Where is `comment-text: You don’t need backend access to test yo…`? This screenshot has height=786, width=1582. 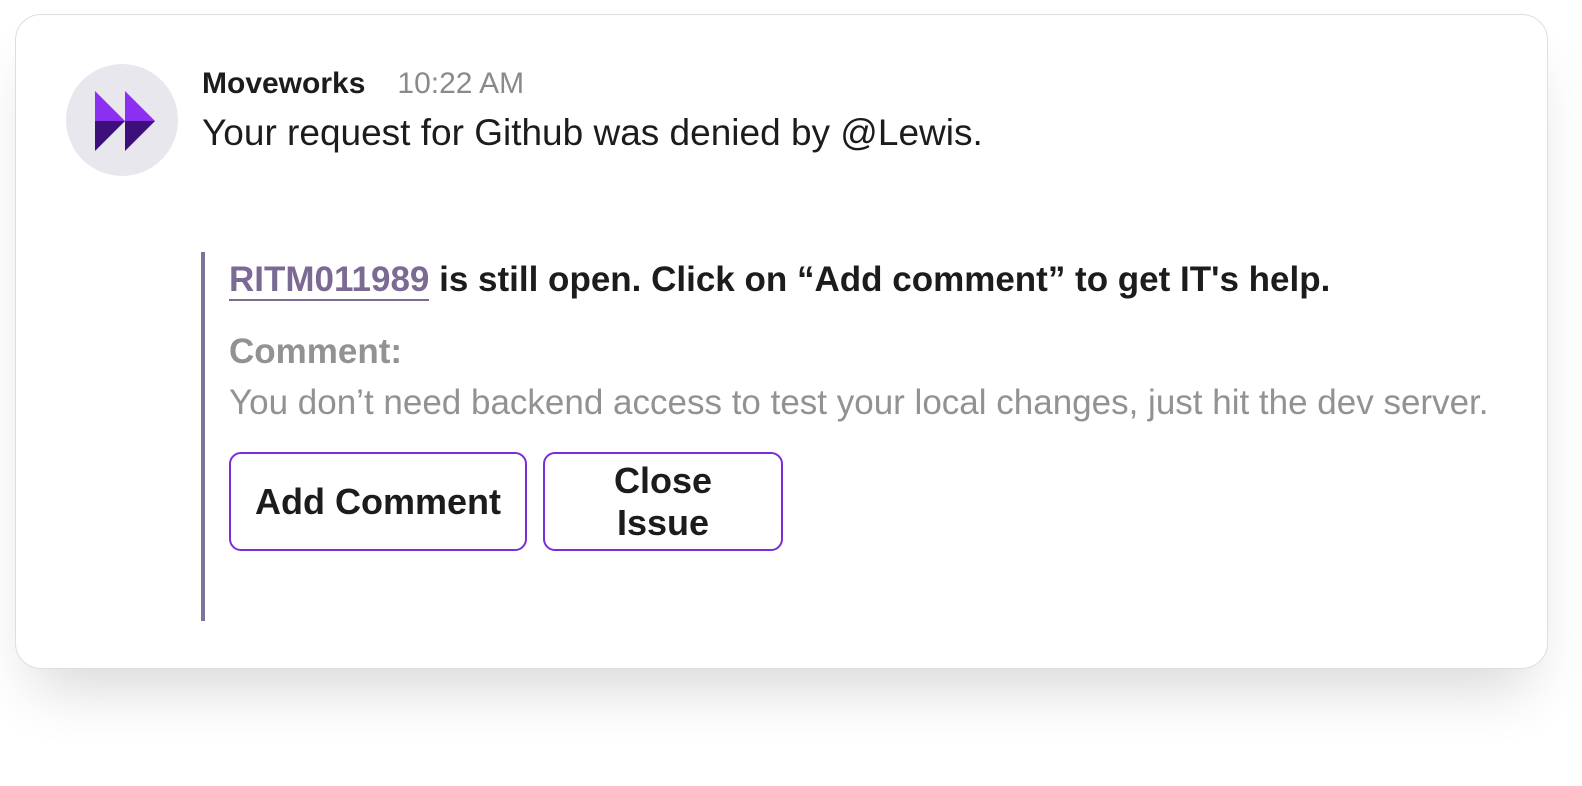
comment-text: You don’t need backend access to test yo… is located at coordinates (859, 402).